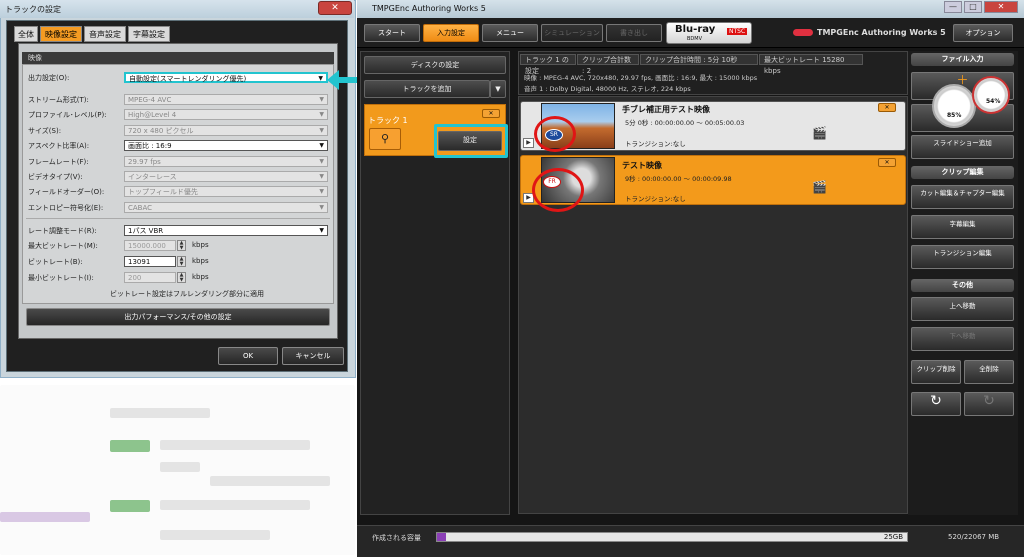 Image resolution: width=1024 pixels, height=557 pixels. Describe the element at coordinates (936, 372) in the screenshot. I see `delete-clip-button: クリップ削除` at that location.